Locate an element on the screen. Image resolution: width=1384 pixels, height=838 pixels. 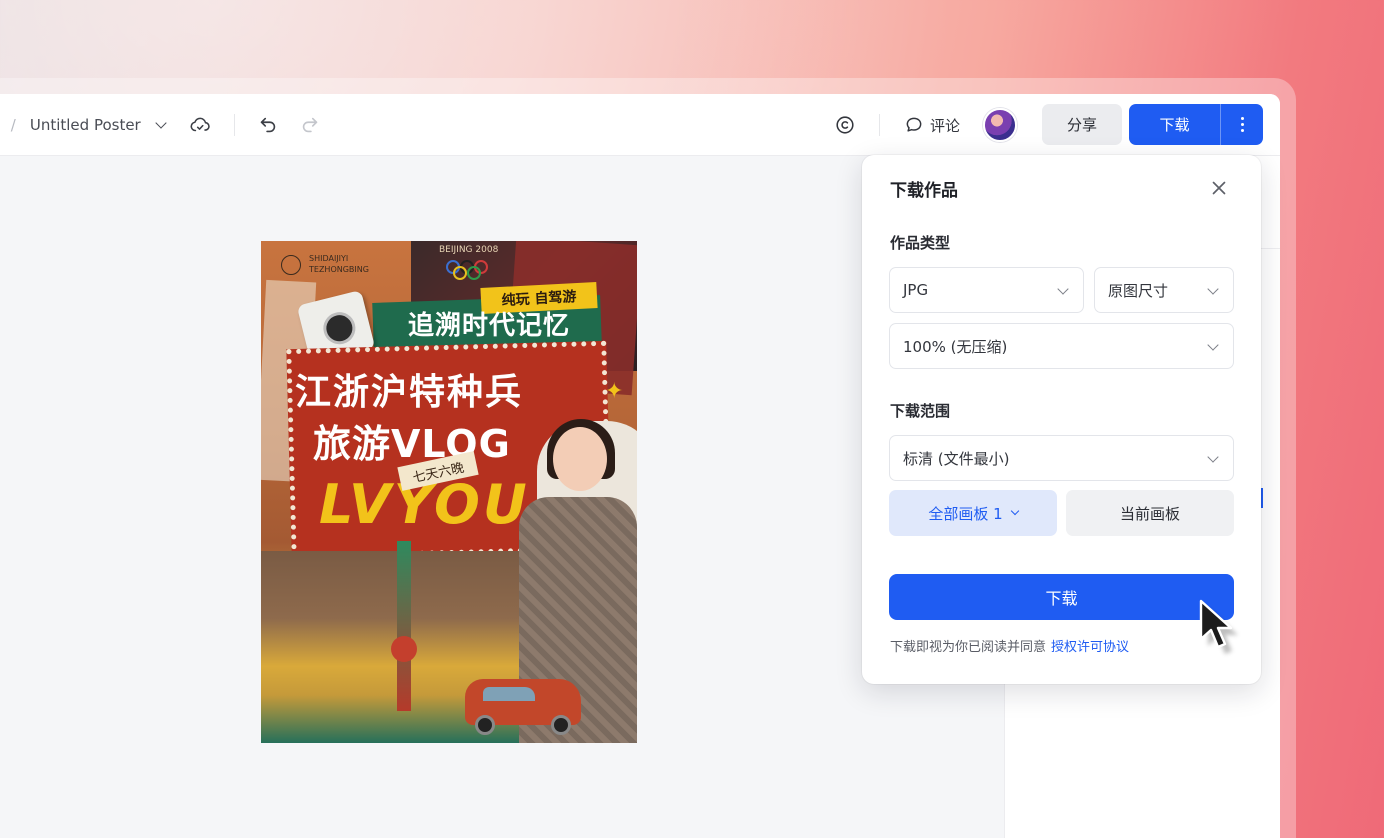
size-value: 原图尺寸 is located at coordinates (1138, 290).